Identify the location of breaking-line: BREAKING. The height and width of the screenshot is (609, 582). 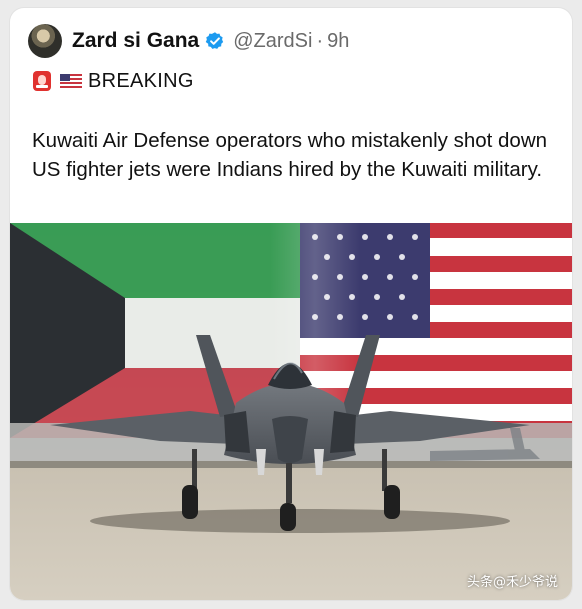
(113, 81).